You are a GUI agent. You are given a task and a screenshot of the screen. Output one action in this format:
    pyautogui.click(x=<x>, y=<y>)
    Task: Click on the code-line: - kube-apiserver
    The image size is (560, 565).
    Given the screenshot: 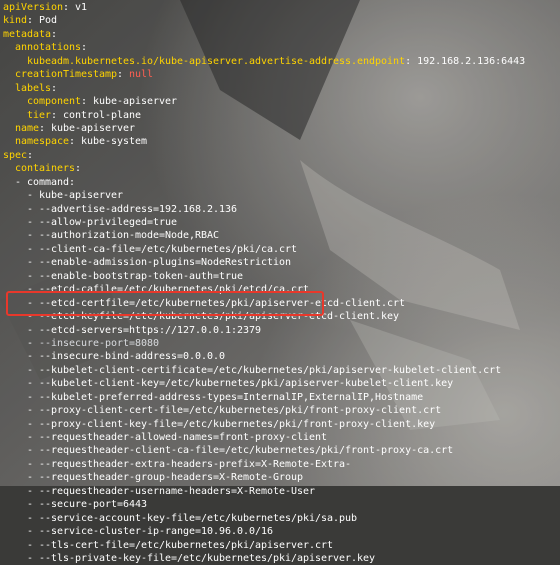 What is the action you would take?
    pyautogui.click(x=281, y=195)
    